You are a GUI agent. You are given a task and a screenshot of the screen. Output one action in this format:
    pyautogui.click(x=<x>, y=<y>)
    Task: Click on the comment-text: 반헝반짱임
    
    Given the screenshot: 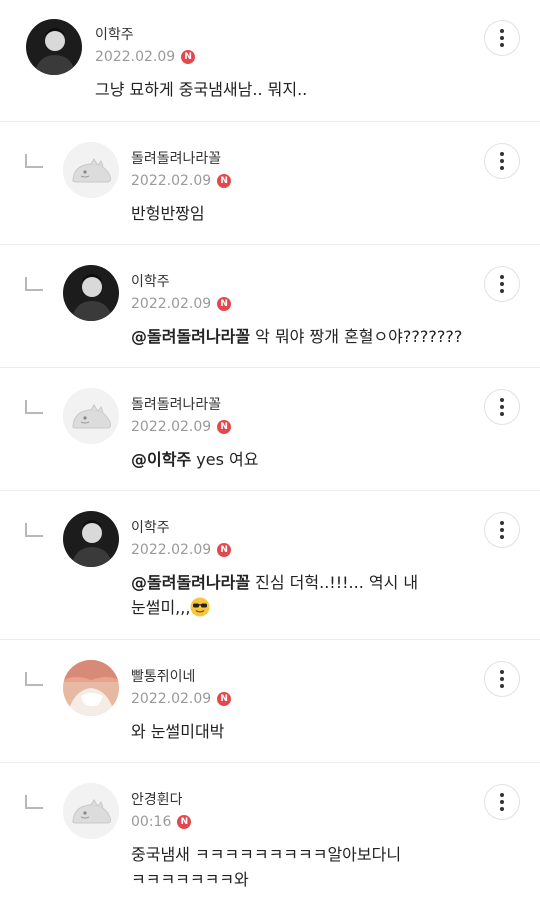 What is the action you would take?
    pyautogui.click(x=168, y=213)
    